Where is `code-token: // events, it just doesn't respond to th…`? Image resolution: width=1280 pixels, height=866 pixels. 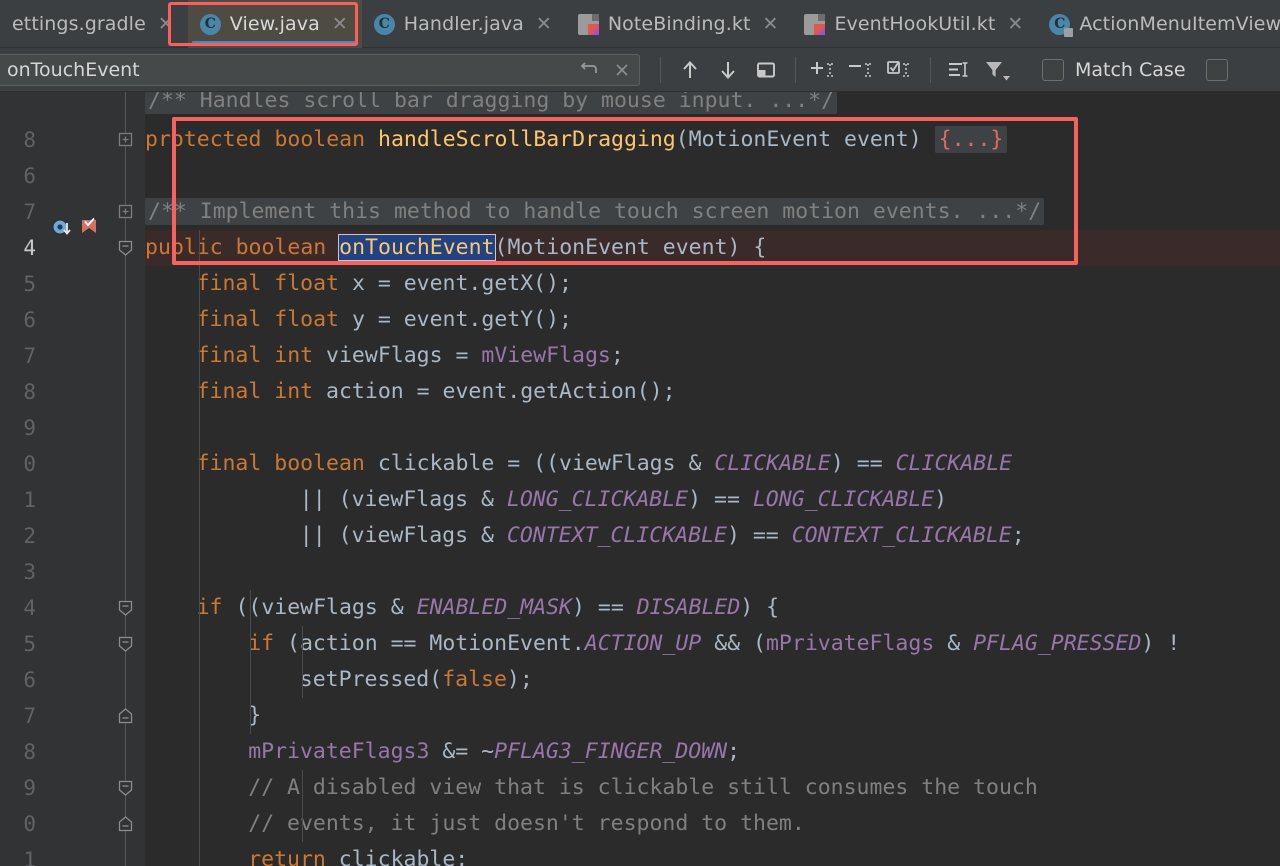 code-token: // events, it just doesn't respond to th… is located at coordinates (526, 823).